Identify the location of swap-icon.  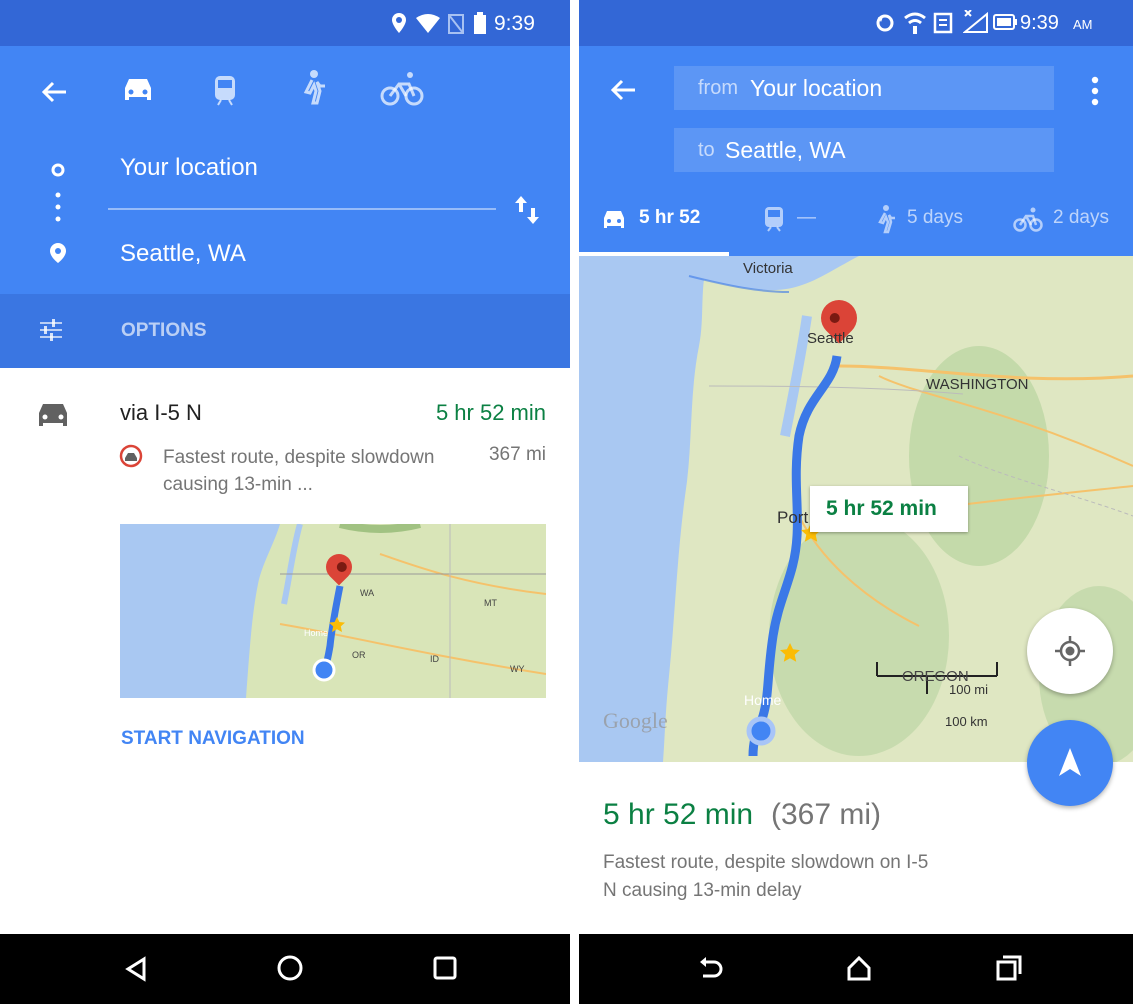
(527, 210).